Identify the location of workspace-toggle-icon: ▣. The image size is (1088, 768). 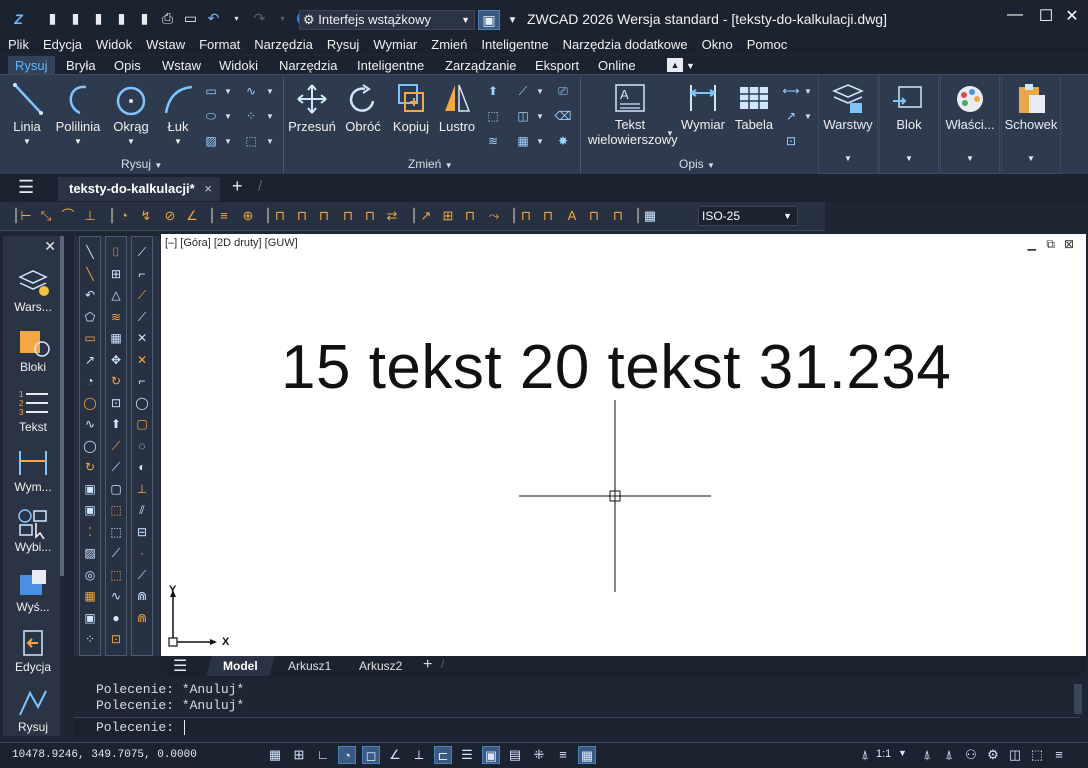
(489, 20).